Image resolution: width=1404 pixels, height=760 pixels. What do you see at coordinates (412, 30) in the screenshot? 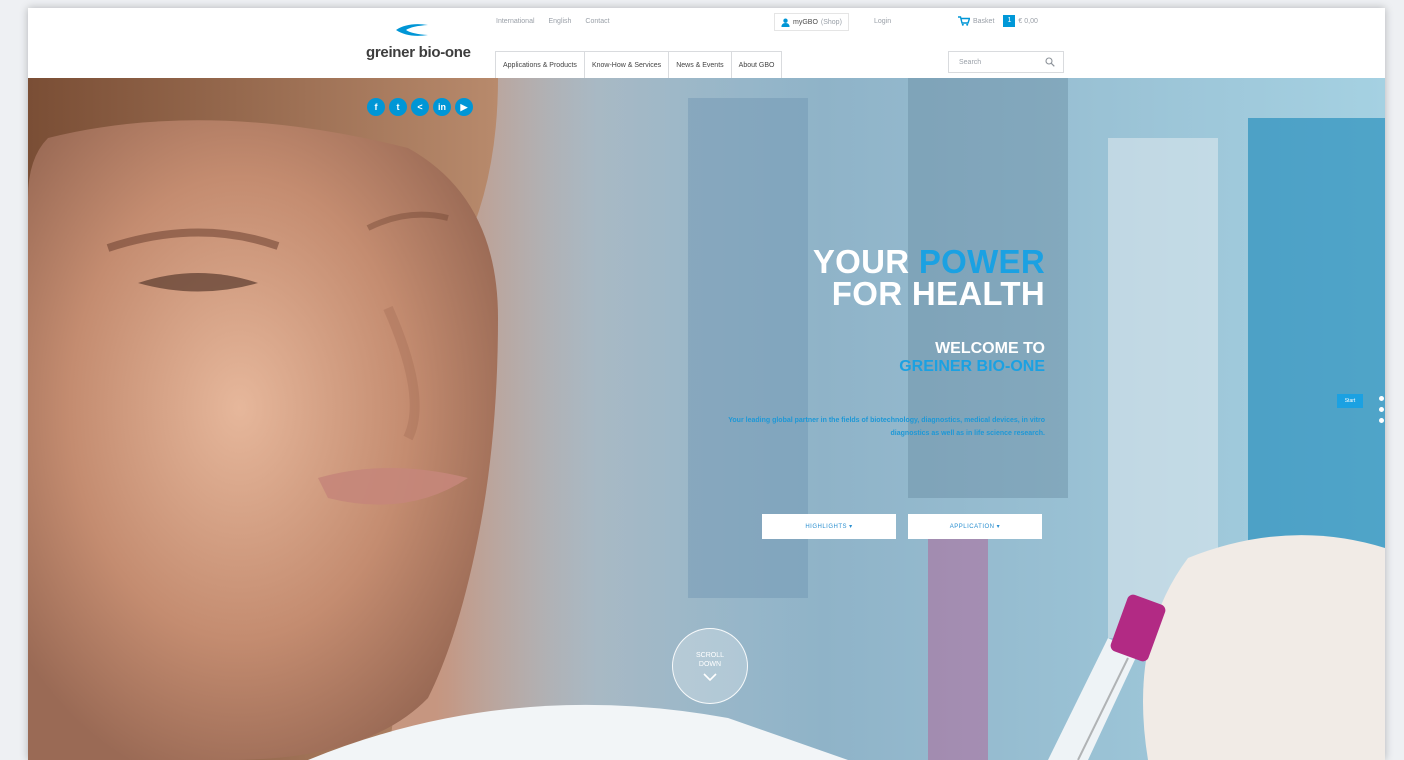
I see `logo-swoosh-icon` at bounding box center [412, 30].